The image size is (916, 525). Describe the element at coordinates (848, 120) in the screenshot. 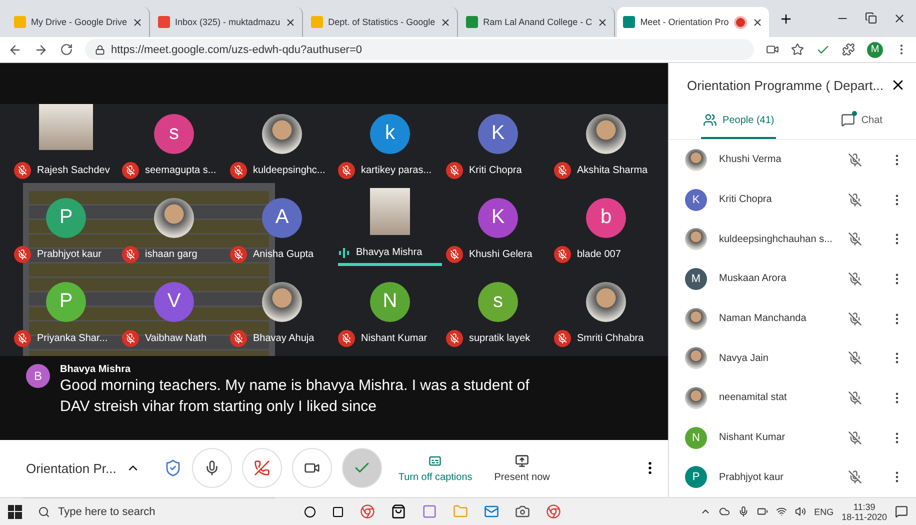

I see `chat-icon` at that location.